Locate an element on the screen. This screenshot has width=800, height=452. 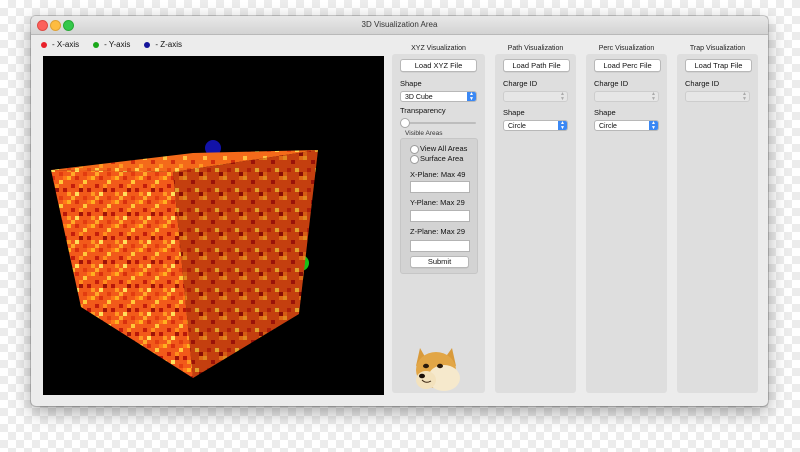
path-shape-value: Circle is located at coordinates (517, 126).